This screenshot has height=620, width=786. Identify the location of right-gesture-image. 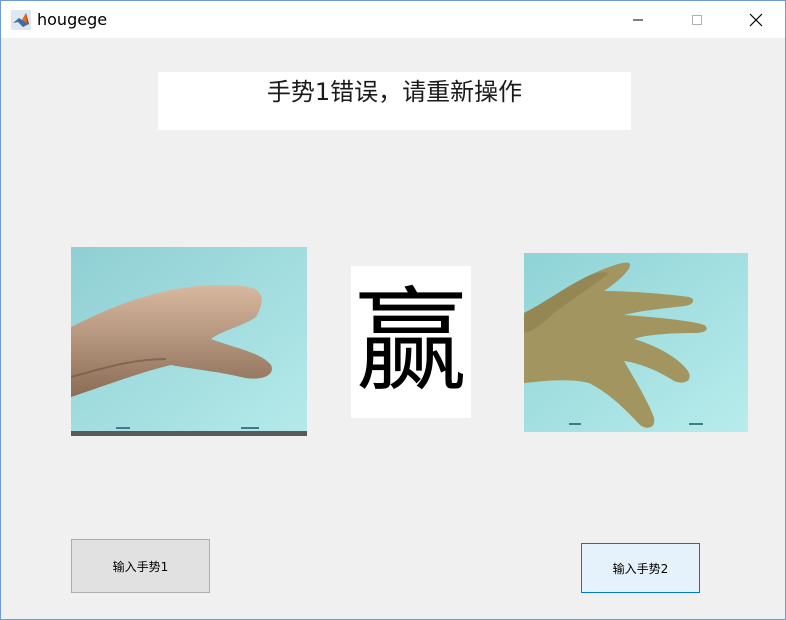
(636, 342).